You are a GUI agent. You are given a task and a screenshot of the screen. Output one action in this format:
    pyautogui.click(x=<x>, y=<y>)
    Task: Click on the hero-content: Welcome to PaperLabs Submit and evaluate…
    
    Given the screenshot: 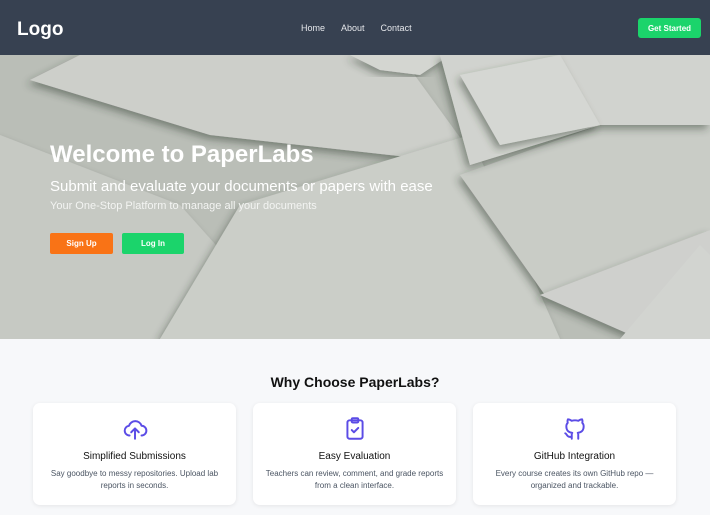 What is the action you would take?
    pyautogui.click(x=241, y=176)
    